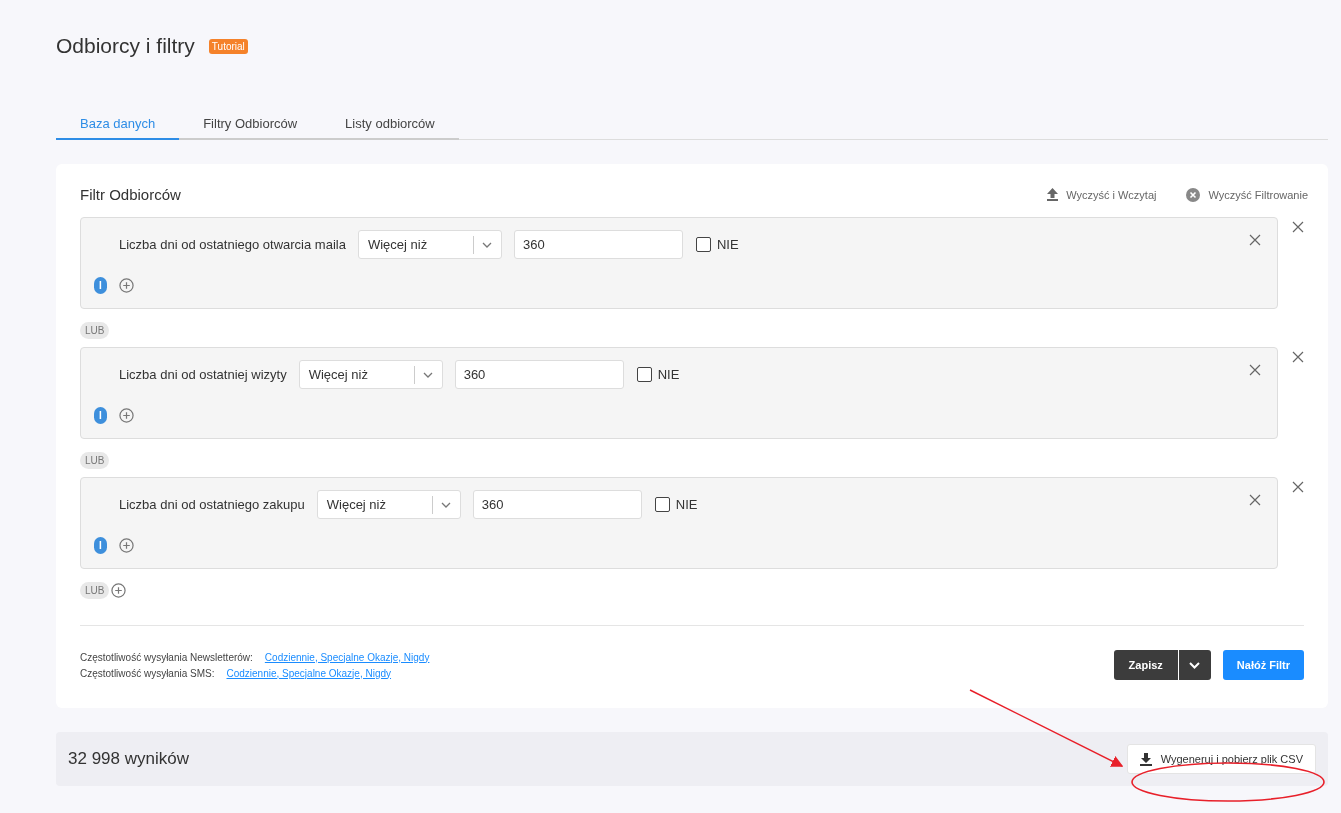  Describe the element at coordinates (1145, 665) in the screenshot. I see `save-button: Zapisz` at that location.